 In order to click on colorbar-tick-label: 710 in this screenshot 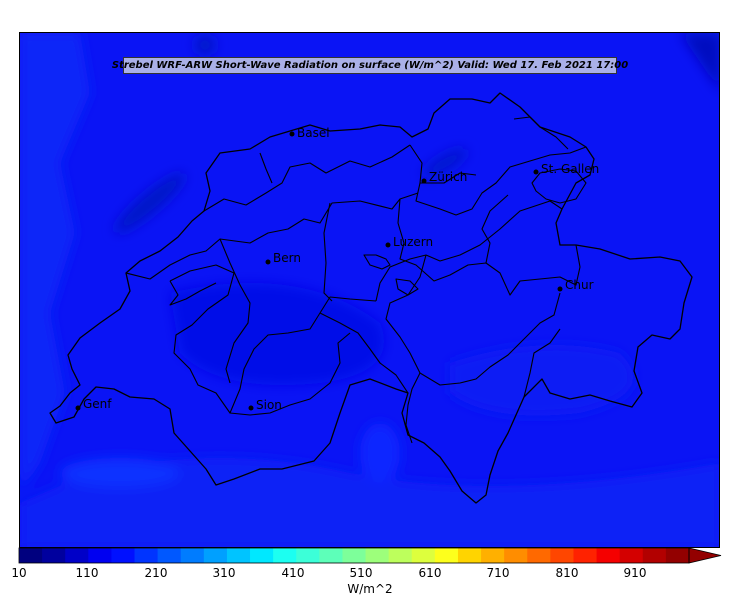, I will do `click(498, 573)`.